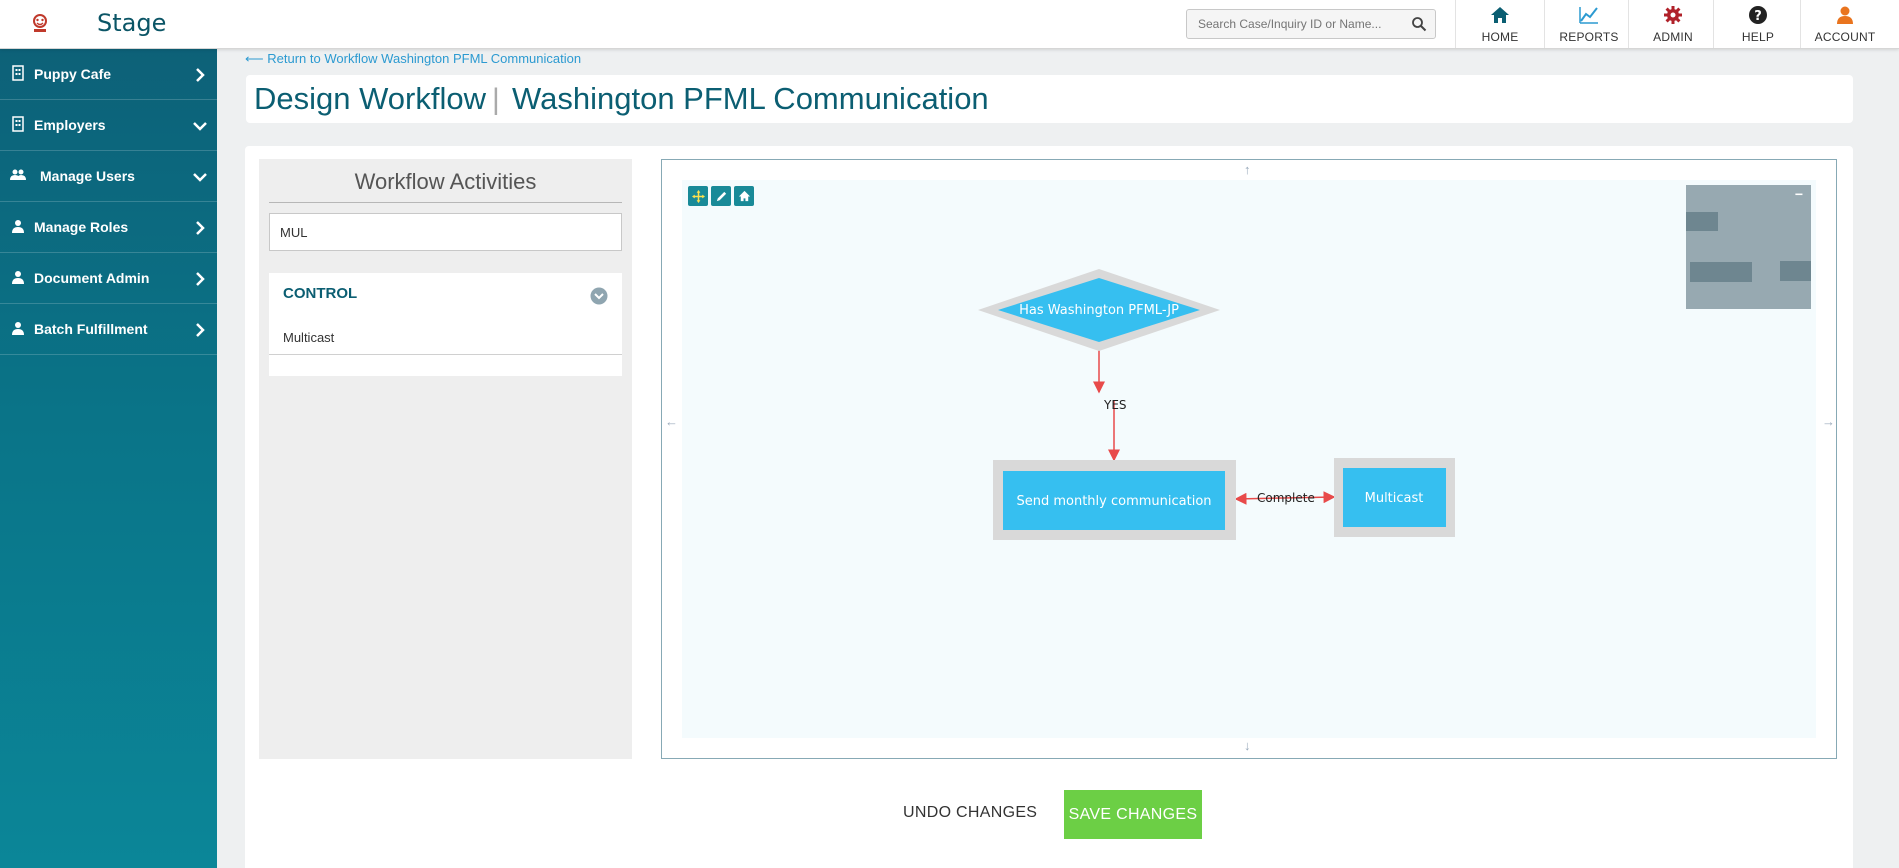 This screenshot has height=868, width=1899. What do you see at coordinates (949, 24) in the screenshot?
I see `top-navigation-bar: Stage HOME REPORTS ADMIN ? HELP ACCOUNT` at bounding box center [949, 24].